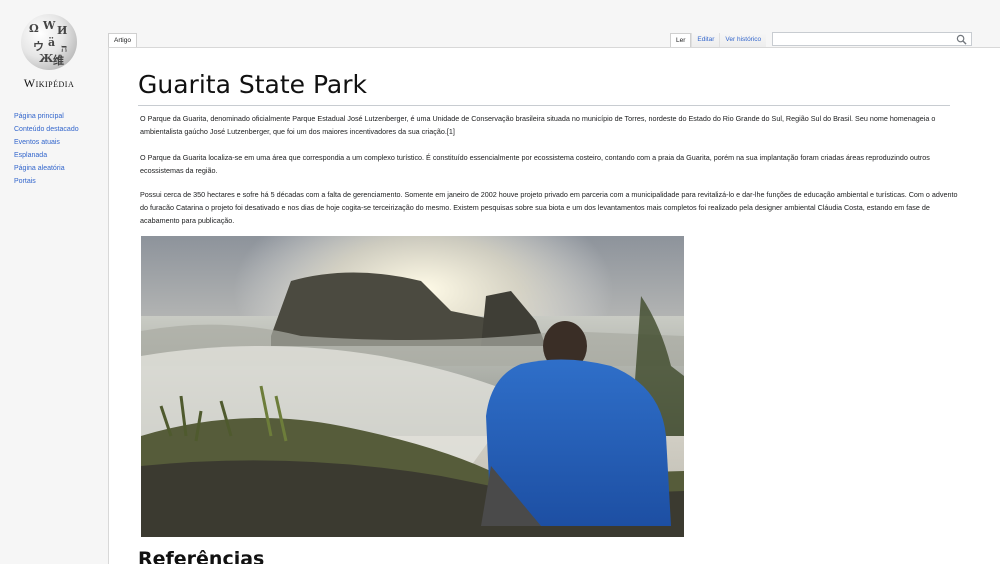 Image resolution: width=1000 pixels, height=564 pixels. I want to click on sidebar-link: Esplanada, so click(30, 155).